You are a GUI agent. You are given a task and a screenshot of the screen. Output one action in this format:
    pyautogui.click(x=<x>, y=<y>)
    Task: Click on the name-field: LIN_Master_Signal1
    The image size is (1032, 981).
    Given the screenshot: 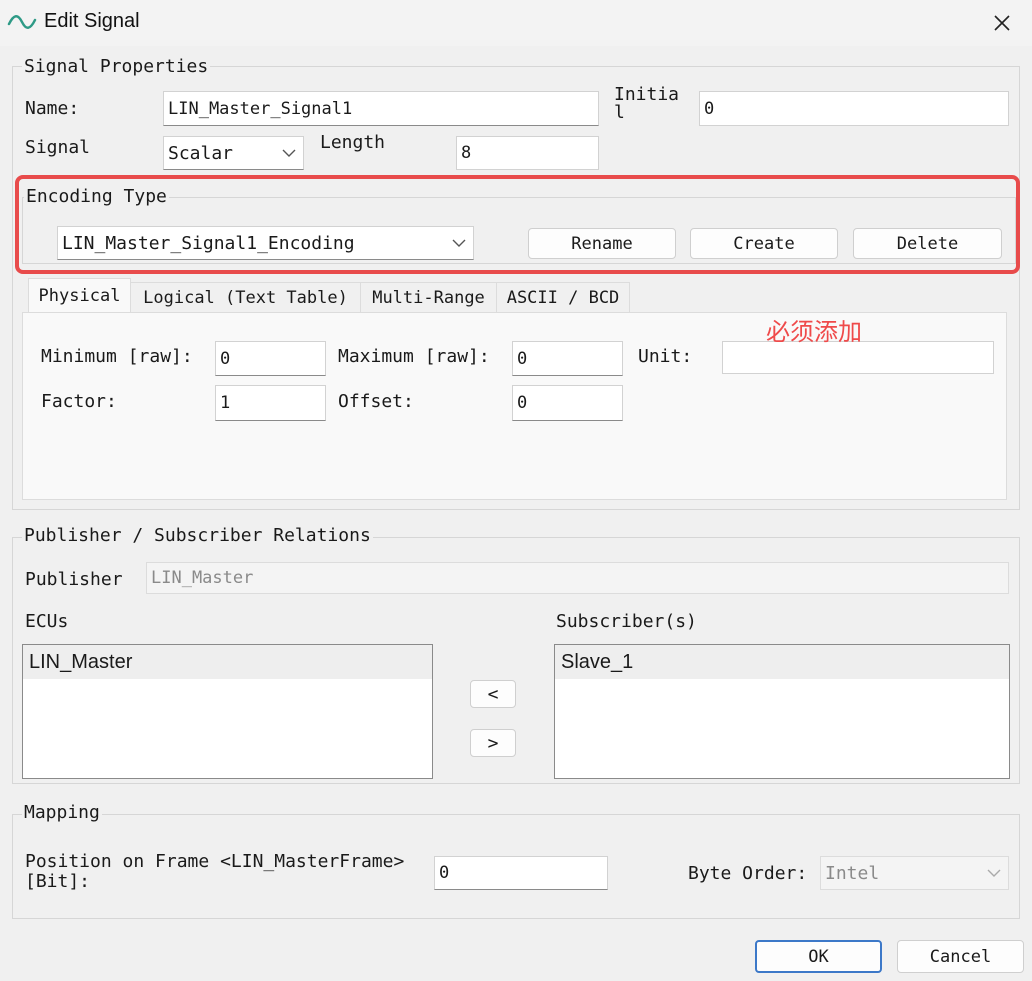 What is the action you would take?
    pyautogui.click(x=381, y=108)
    